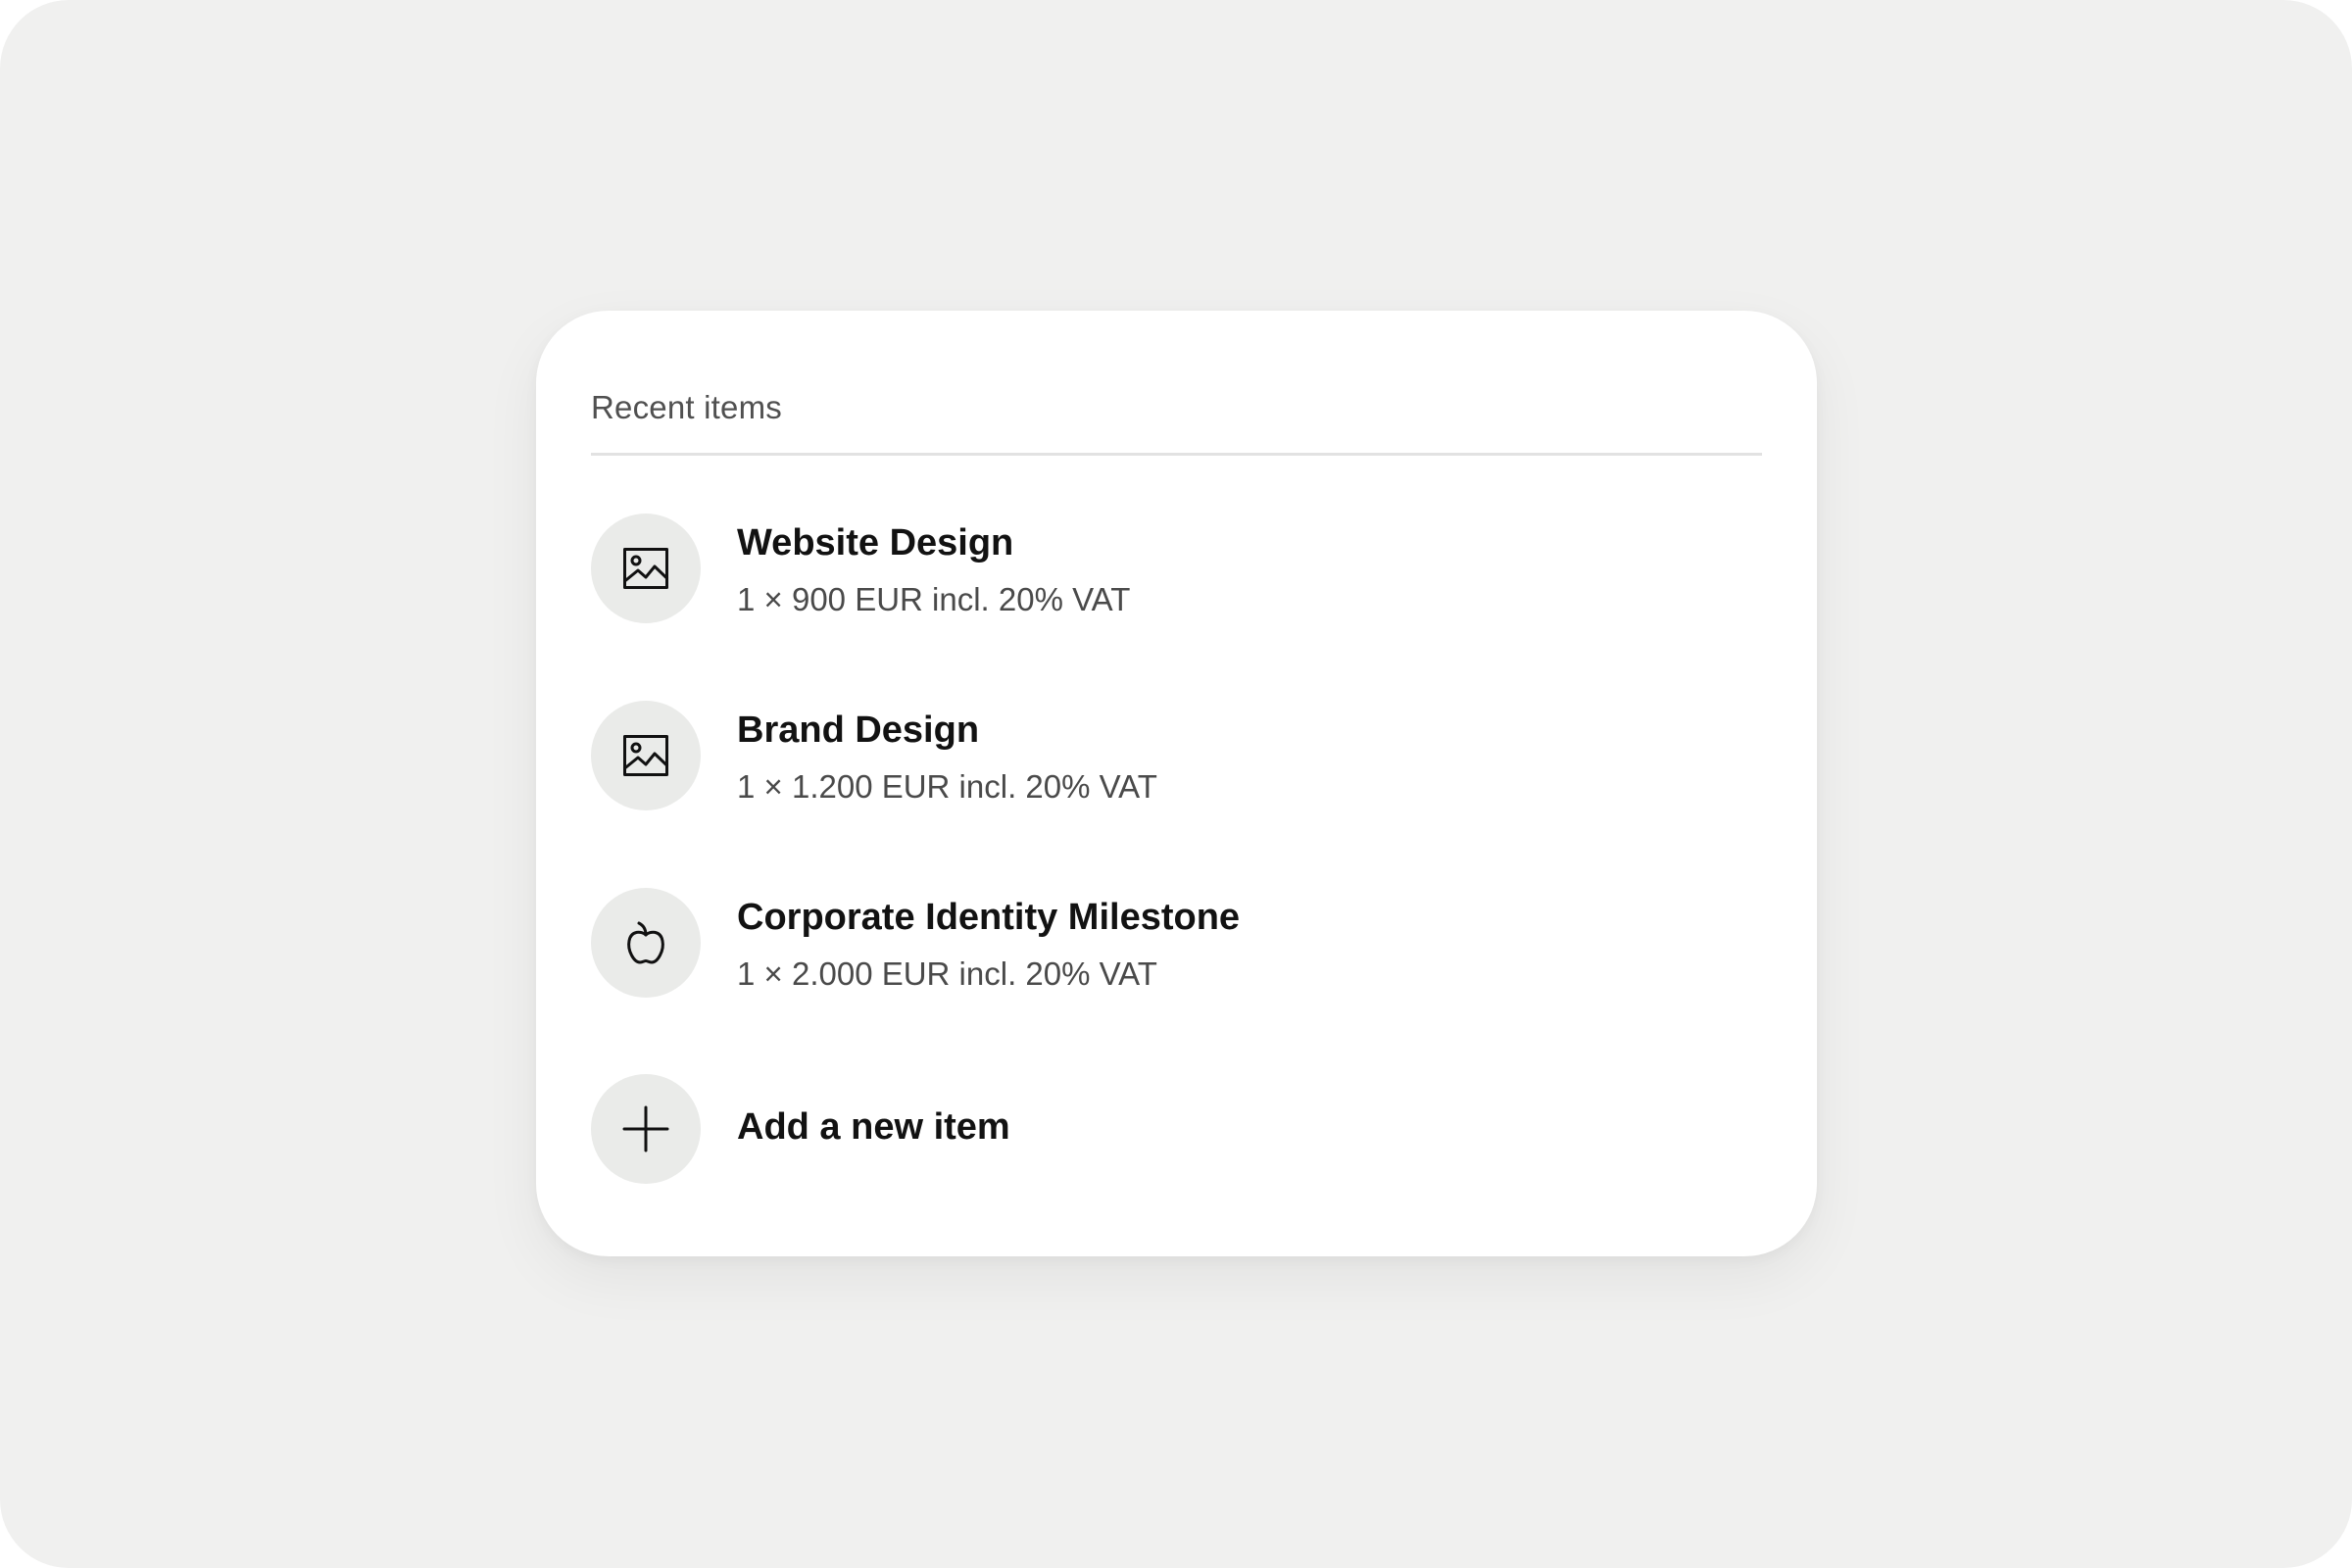 This screenshot has height=1568, width=2352. Describe the element at coordinates (1176, 454) in the screenshot. I see `section-divider` at that location.